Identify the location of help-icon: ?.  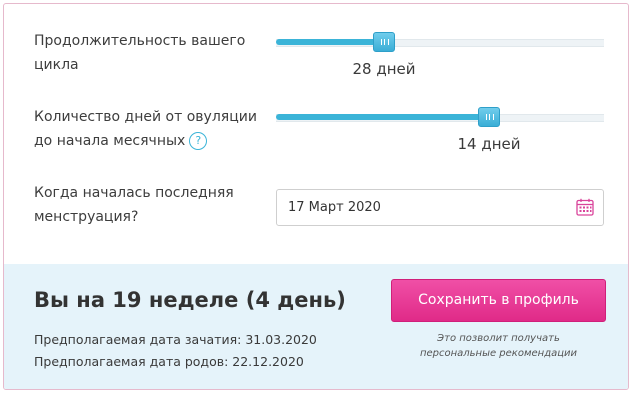
(198, 141).